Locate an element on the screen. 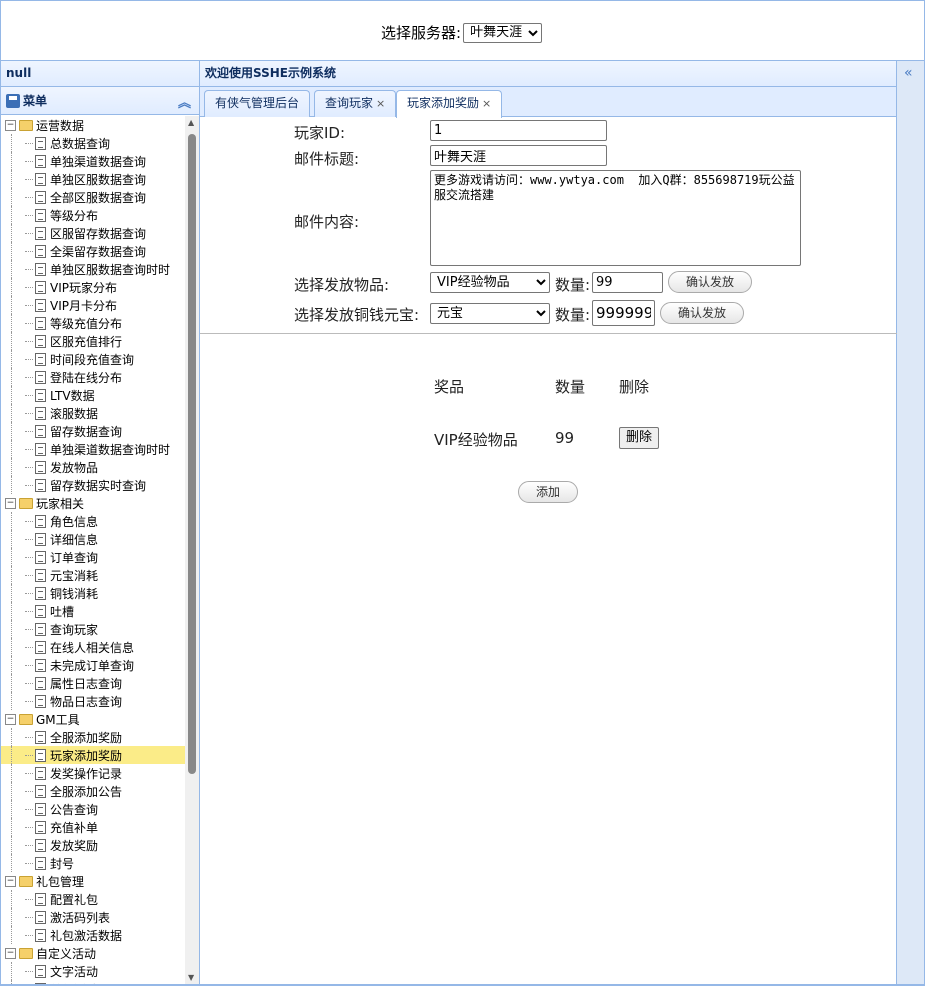 The height and width of the screenshot is (999, 925). delete-reward-button: 删除 is located at coordinates (639, 438).